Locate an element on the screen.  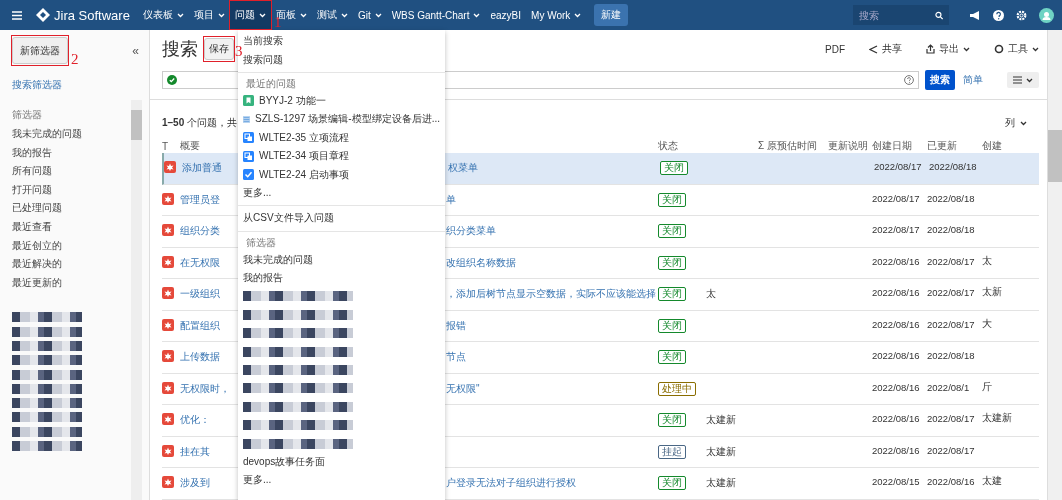
column-header: Σ 原预估时间 is located at coordinates (788, 146).